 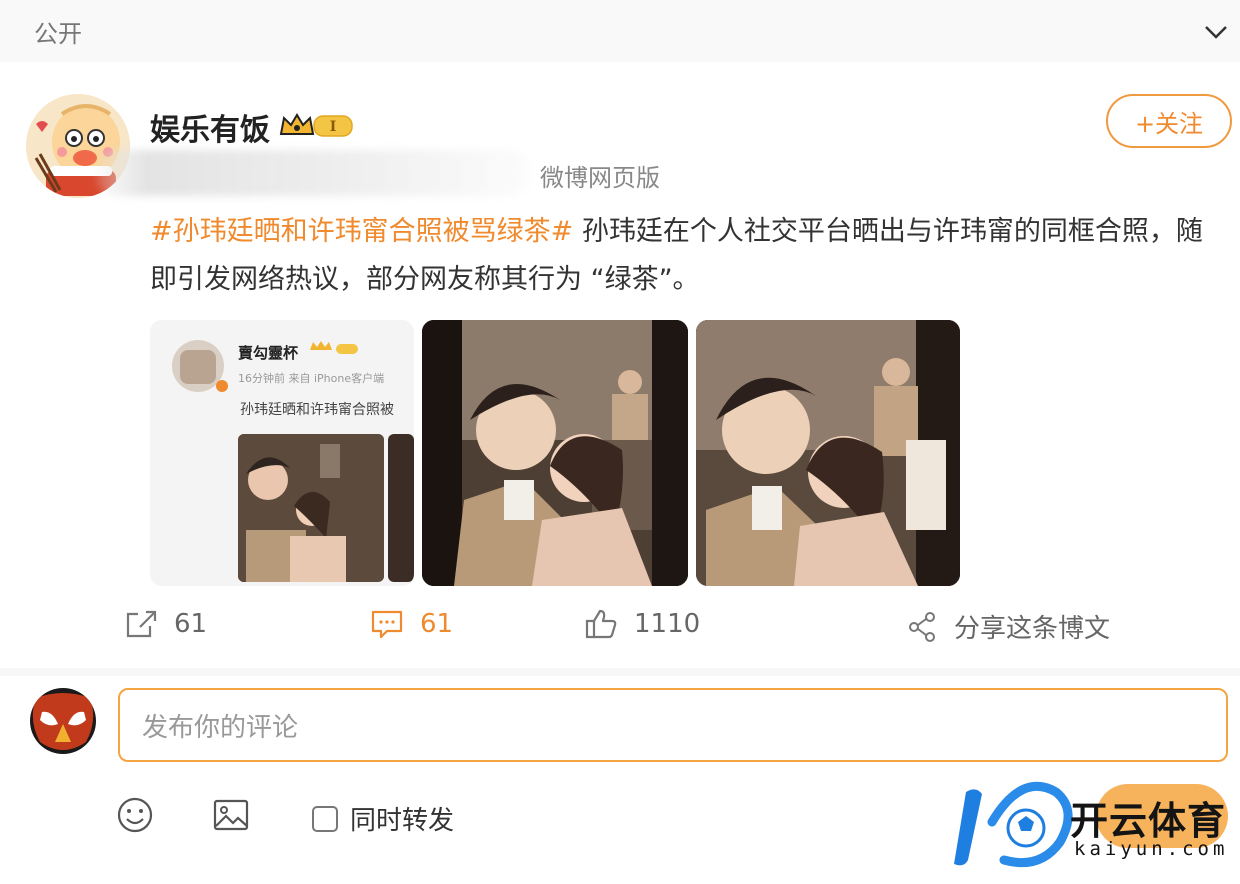 I want to click on follow-label: +关注, so click(x=1169, y=123).